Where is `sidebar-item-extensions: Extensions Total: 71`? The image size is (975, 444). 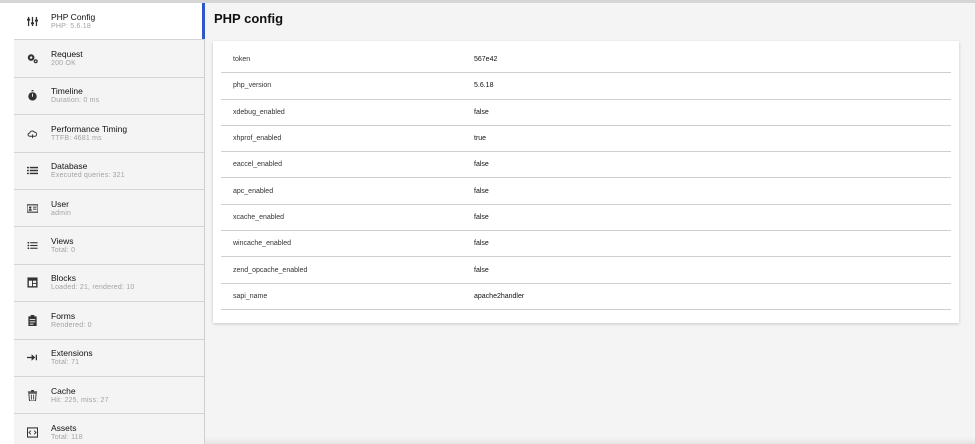 sidebar-item-extensions: Extensions Total: 71 is located at coordinates (109, 358).